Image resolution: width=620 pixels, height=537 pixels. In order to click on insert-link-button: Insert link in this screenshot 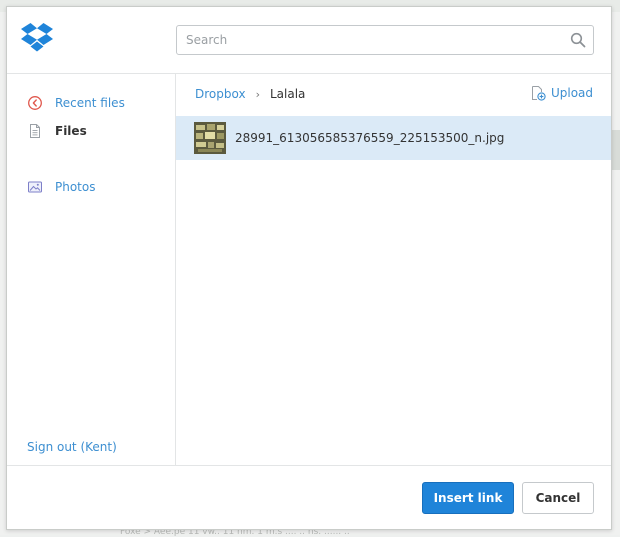, I will do `click(468, 498)`.